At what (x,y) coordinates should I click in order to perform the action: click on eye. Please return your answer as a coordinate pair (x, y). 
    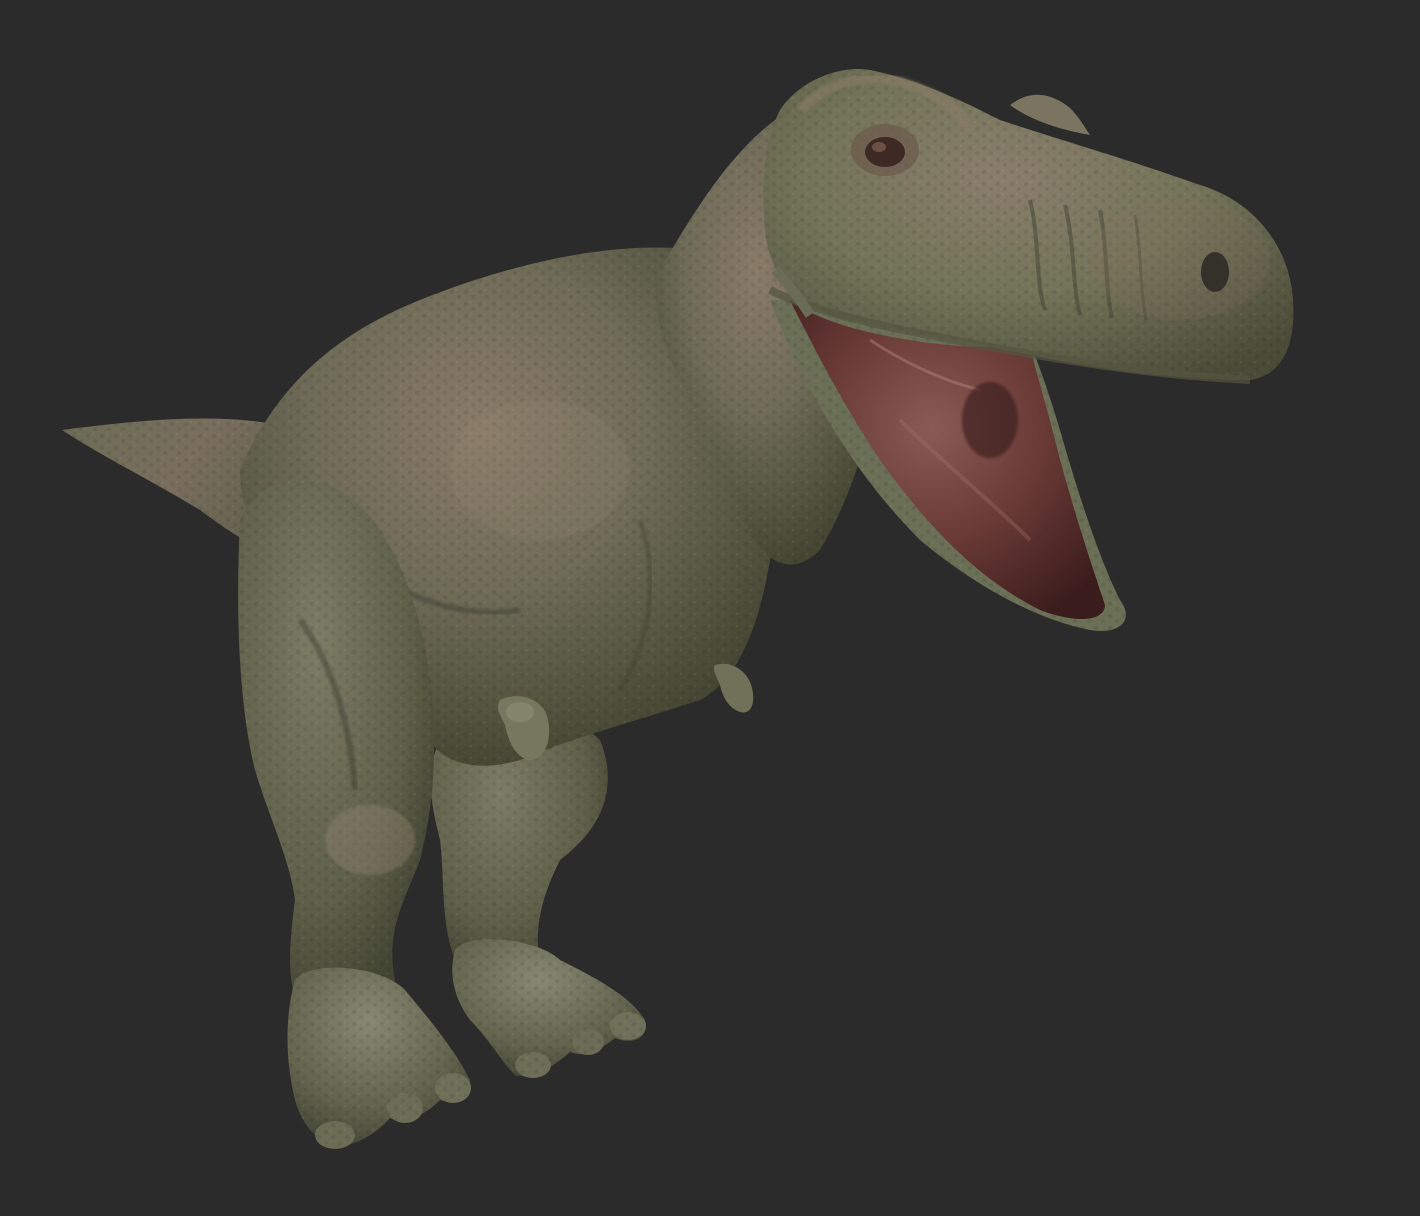
    Looking at the image, I should click on (885, 152).